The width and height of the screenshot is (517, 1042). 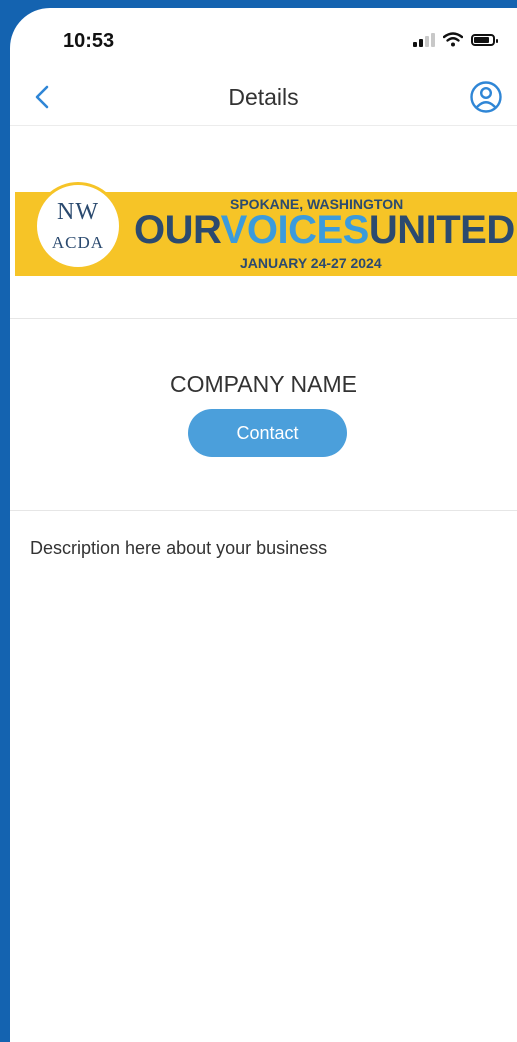 I want to click on logo-text-bottom: ACDA, so click(x=78, y=242).